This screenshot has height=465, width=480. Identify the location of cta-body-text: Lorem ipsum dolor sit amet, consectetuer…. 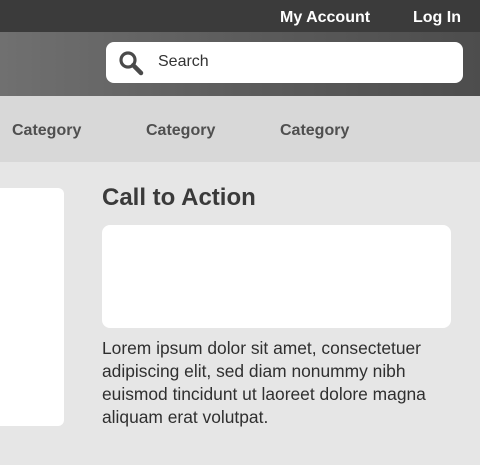
(264, 382).